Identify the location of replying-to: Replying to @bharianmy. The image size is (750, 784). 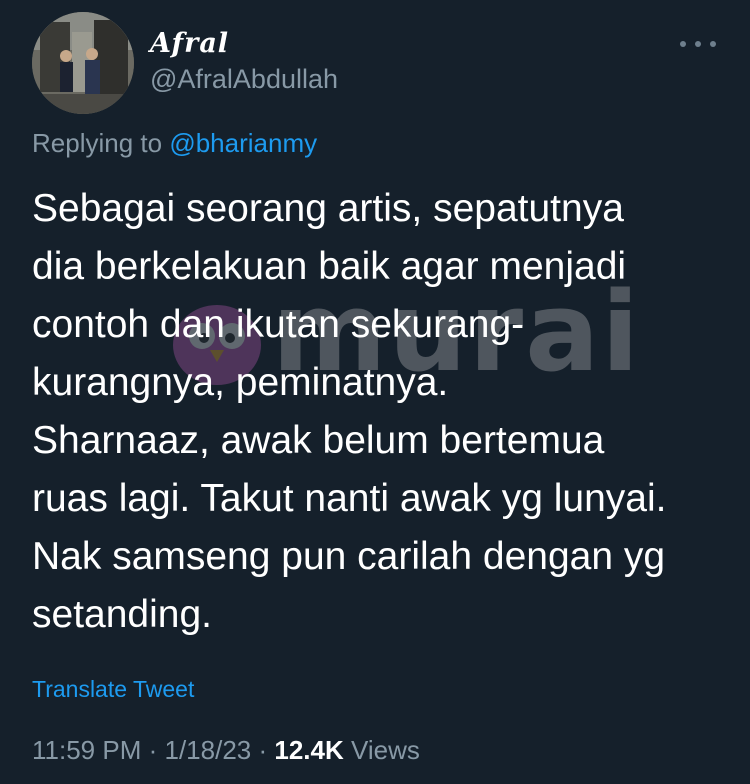
(174, 143).